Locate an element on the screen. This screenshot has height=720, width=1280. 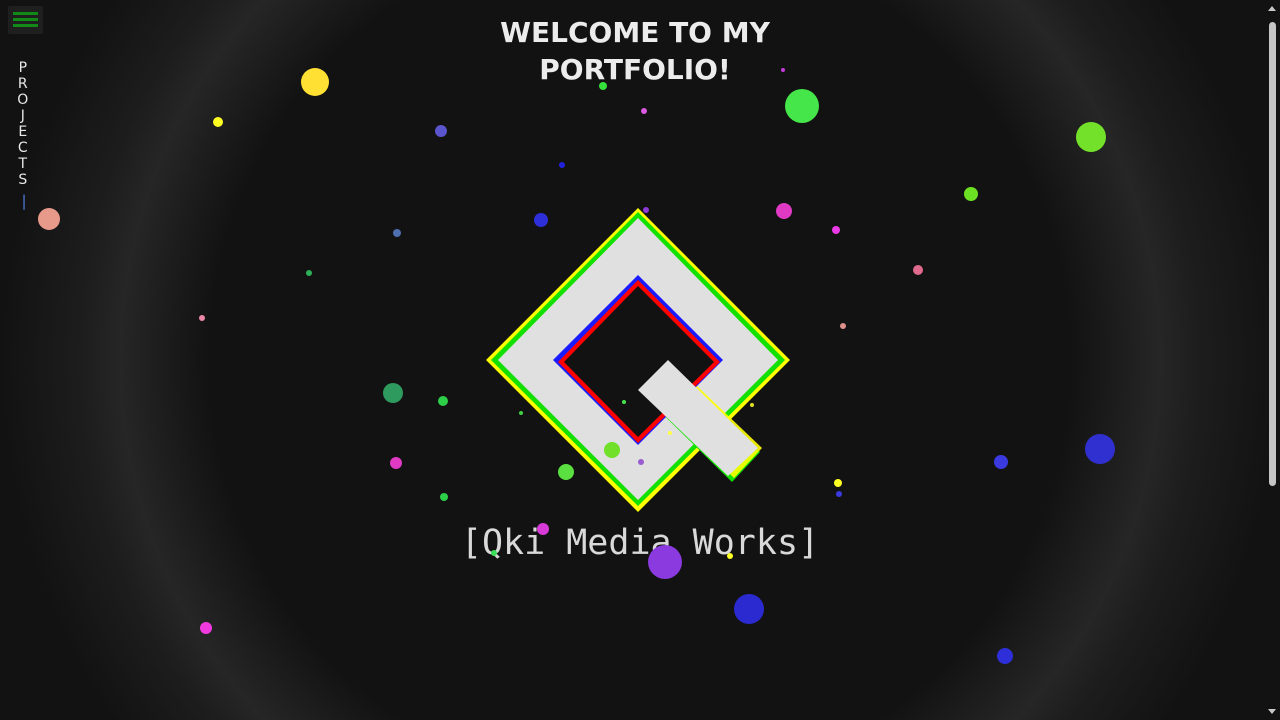
brand-name: [Qki Media Works] is located at coordinates (640, 543).